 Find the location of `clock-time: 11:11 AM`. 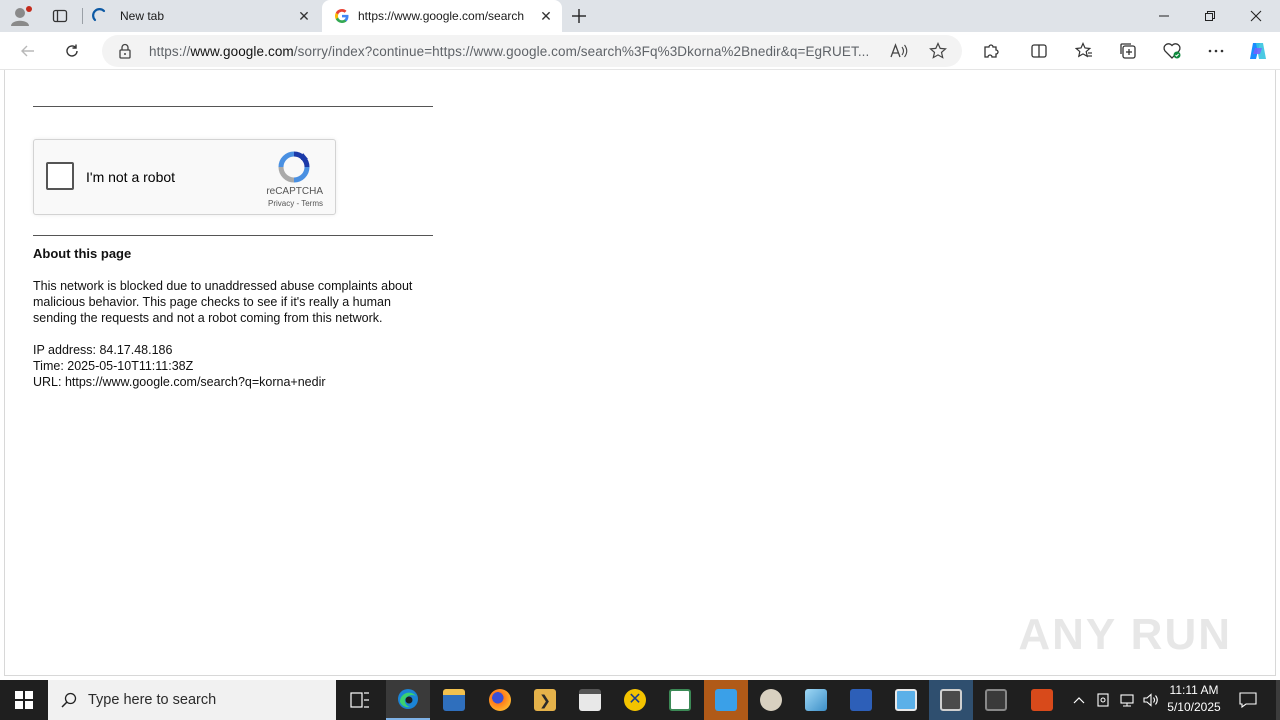

clock-time: 11:11 AM is located at coordinates (1194, 690).